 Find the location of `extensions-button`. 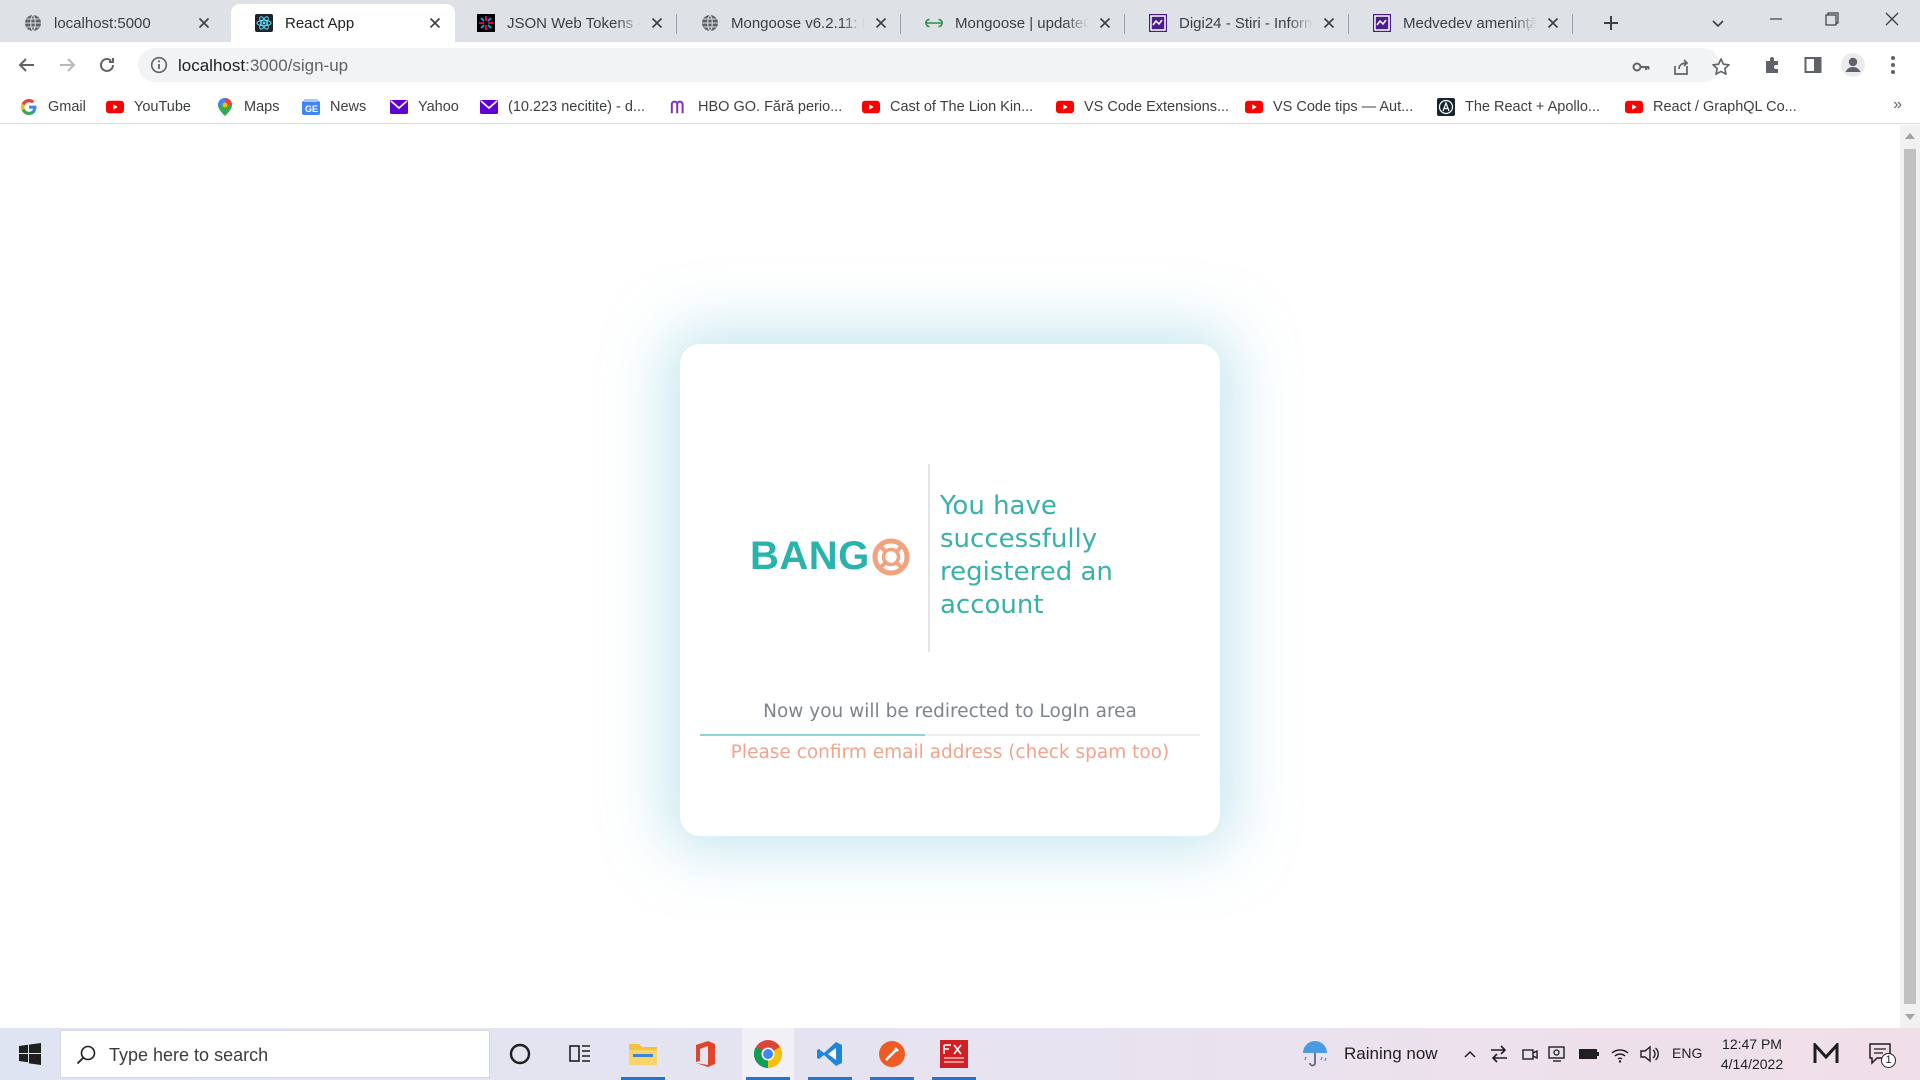

extensions-button is located at coordinates (1773, 65).